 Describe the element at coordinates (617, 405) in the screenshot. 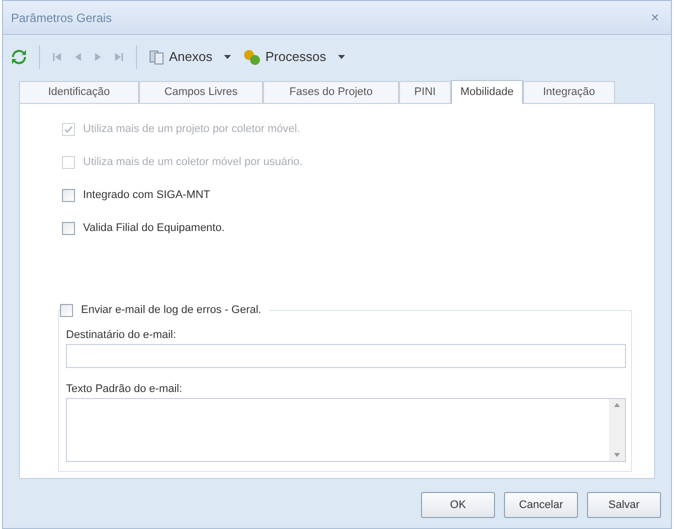

I see `scroll-up-icon` at that location.